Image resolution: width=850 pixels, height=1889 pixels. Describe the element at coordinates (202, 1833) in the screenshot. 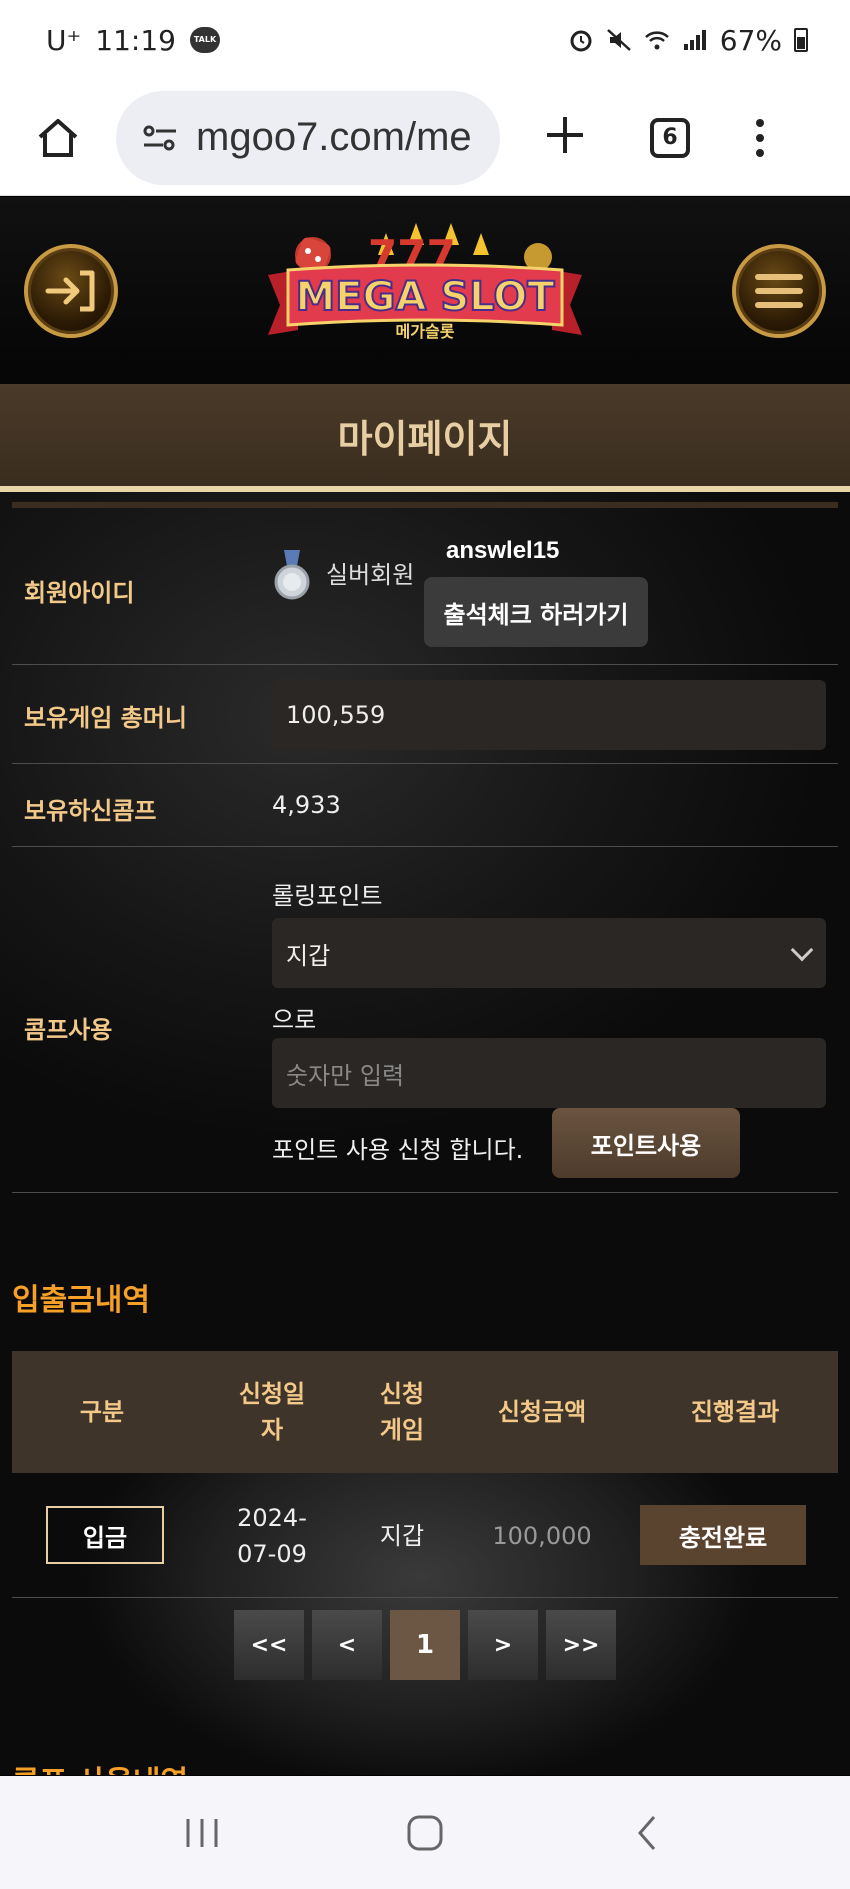

I see `recent-apps-icon` at that location.